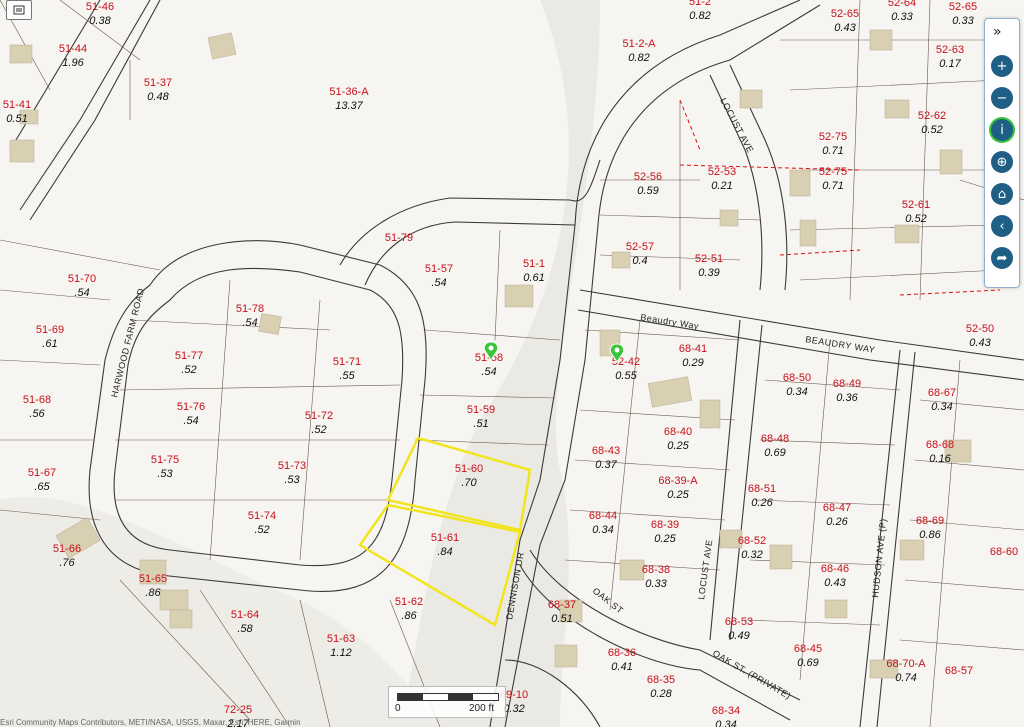 The width and height of the screenshot is (1024, 727). What do you see at coordinates (847, 398) in the screenshot?
I see `parcel-area-label: 0.36` at bounding box center [847, 398].